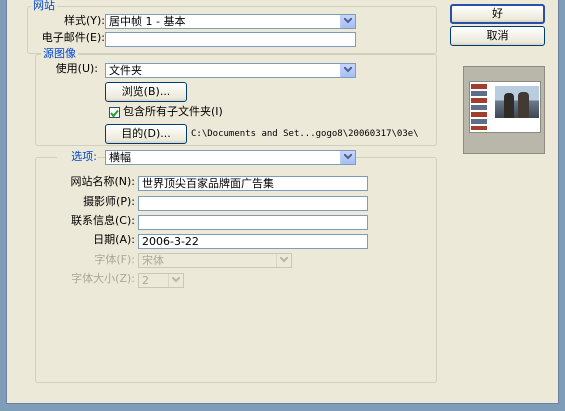  I want to click on photographer-field, so click(253, 203).